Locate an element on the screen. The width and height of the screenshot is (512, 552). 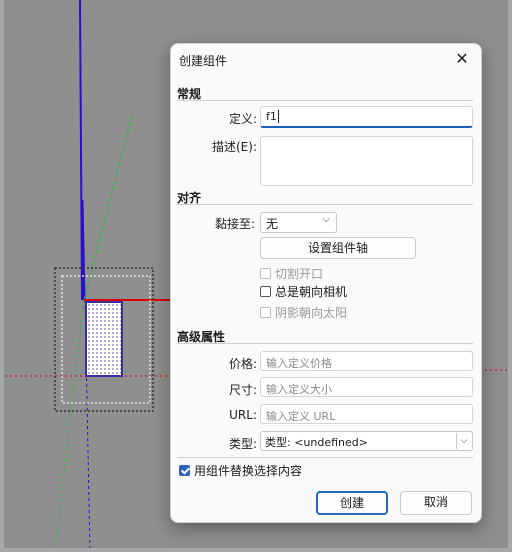
section-align-divider is located at coordinates (325, 204).